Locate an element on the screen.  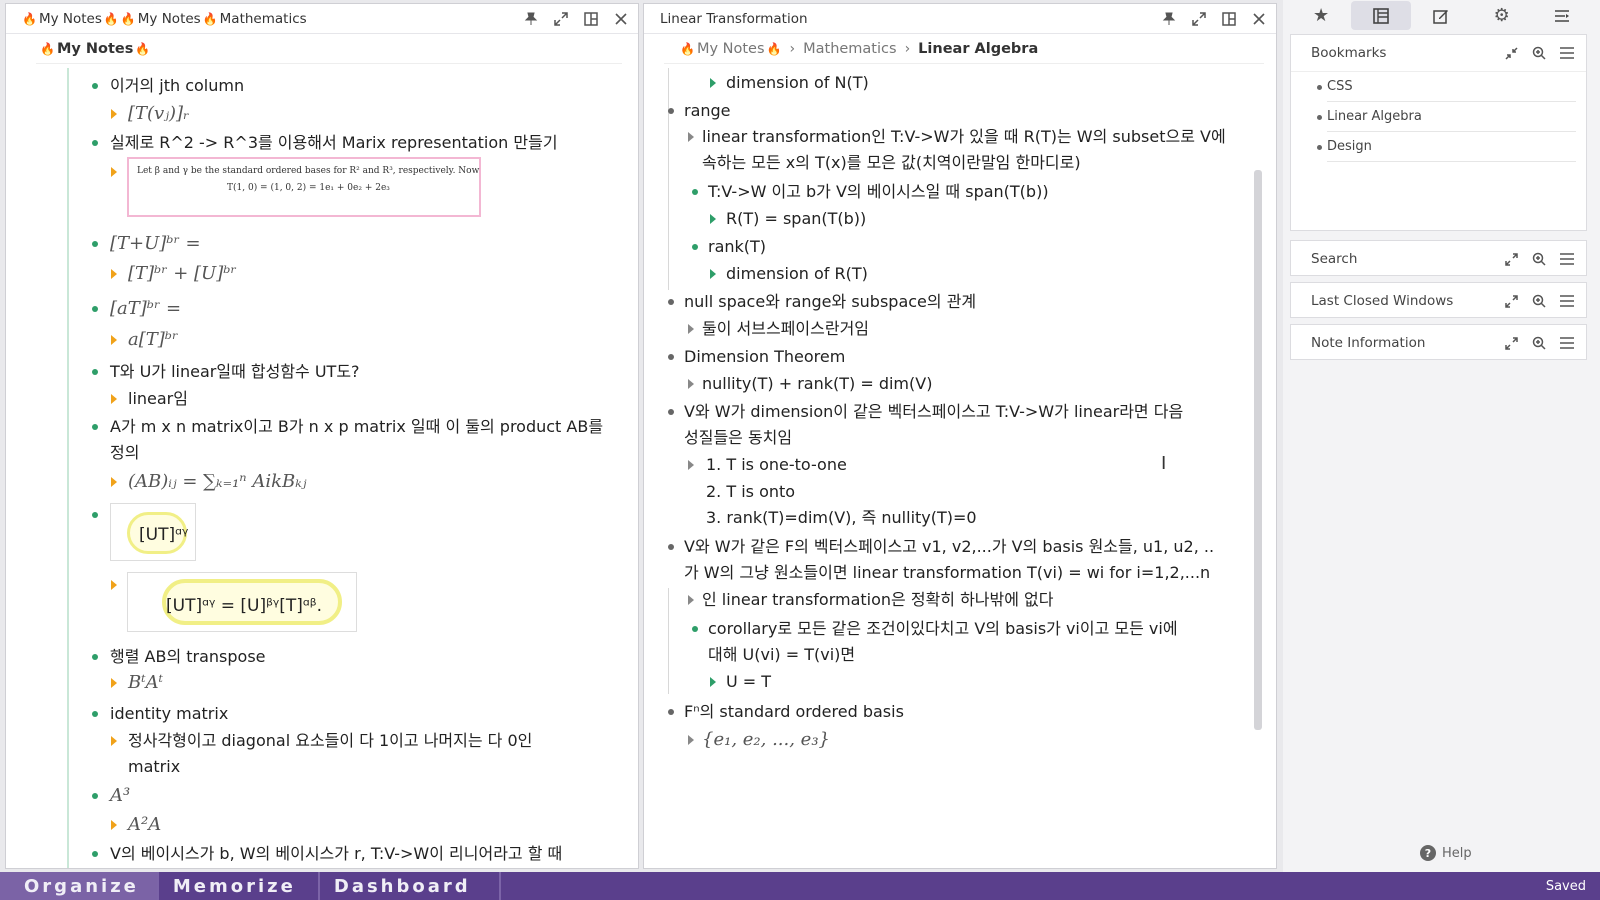
list-item: T:V->W 이고 b가 V의 베이시스일 때 span(T(b)) is located at coordinates (870, 191).